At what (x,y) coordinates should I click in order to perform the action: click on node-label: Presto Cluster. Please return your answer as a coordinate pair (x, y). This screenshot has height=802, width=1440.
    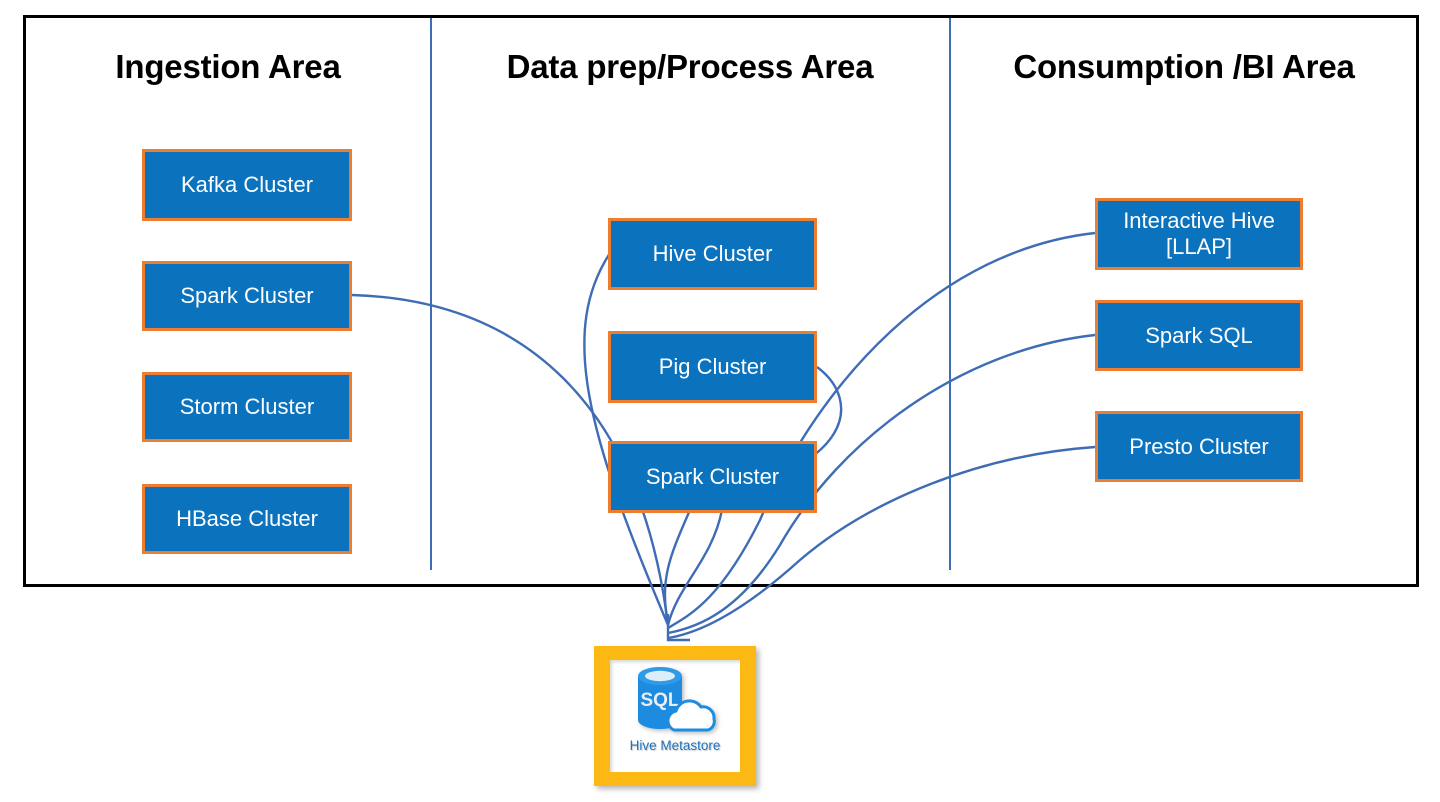
    Looking at the image, I should click on (1199, 446).